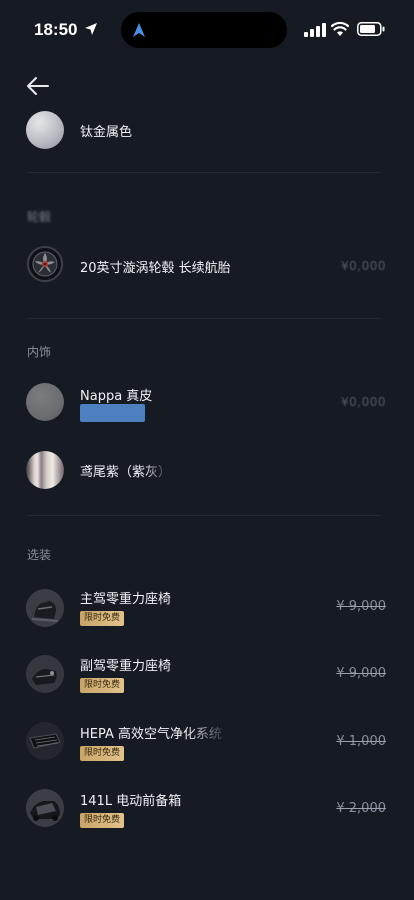 The image size is (414, 900). I want to click on option-row-passenger-seat: 副驾零重力座椅 限时免费 ¥ 9,000, so click(207, 674).